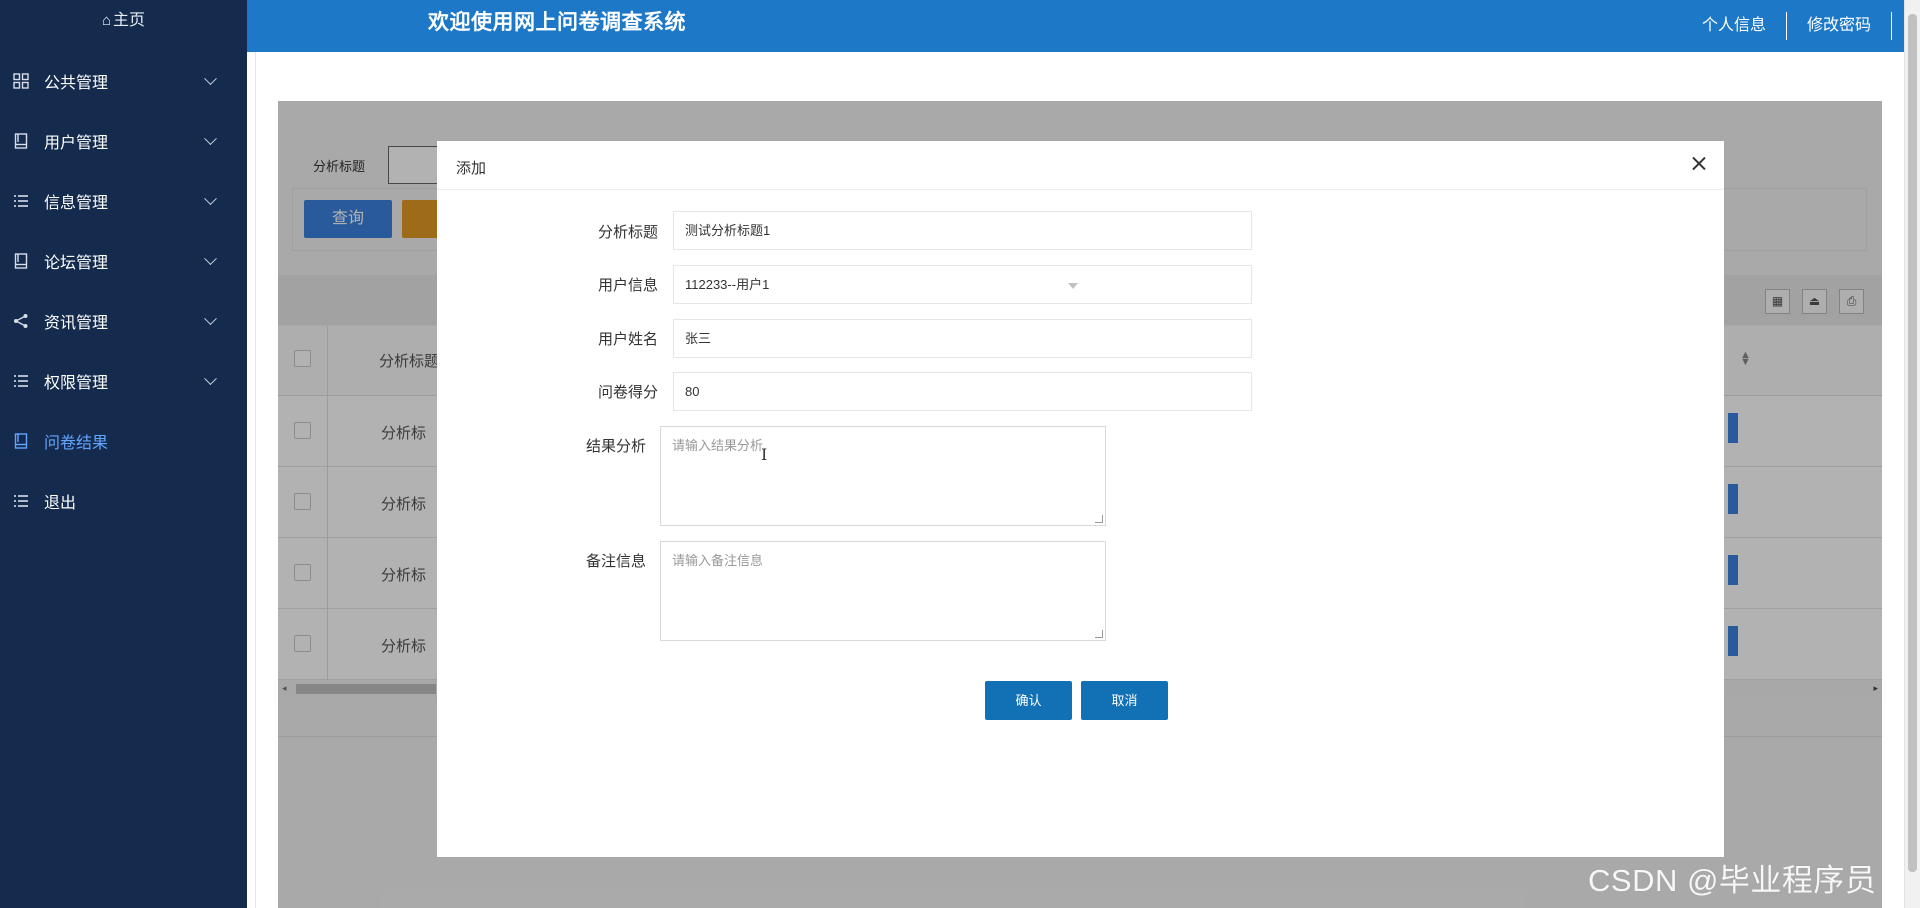 Image resolution: width=1920 pixels, height=908 pixels. Describe the element at coordinates (962, 391) in the screenshot. I see `score-input: 80` at that location.